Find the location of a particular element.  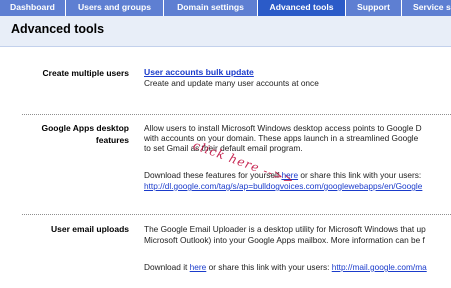

tab-users-and-groups: Users and groups is located at coordinates (115, 8).